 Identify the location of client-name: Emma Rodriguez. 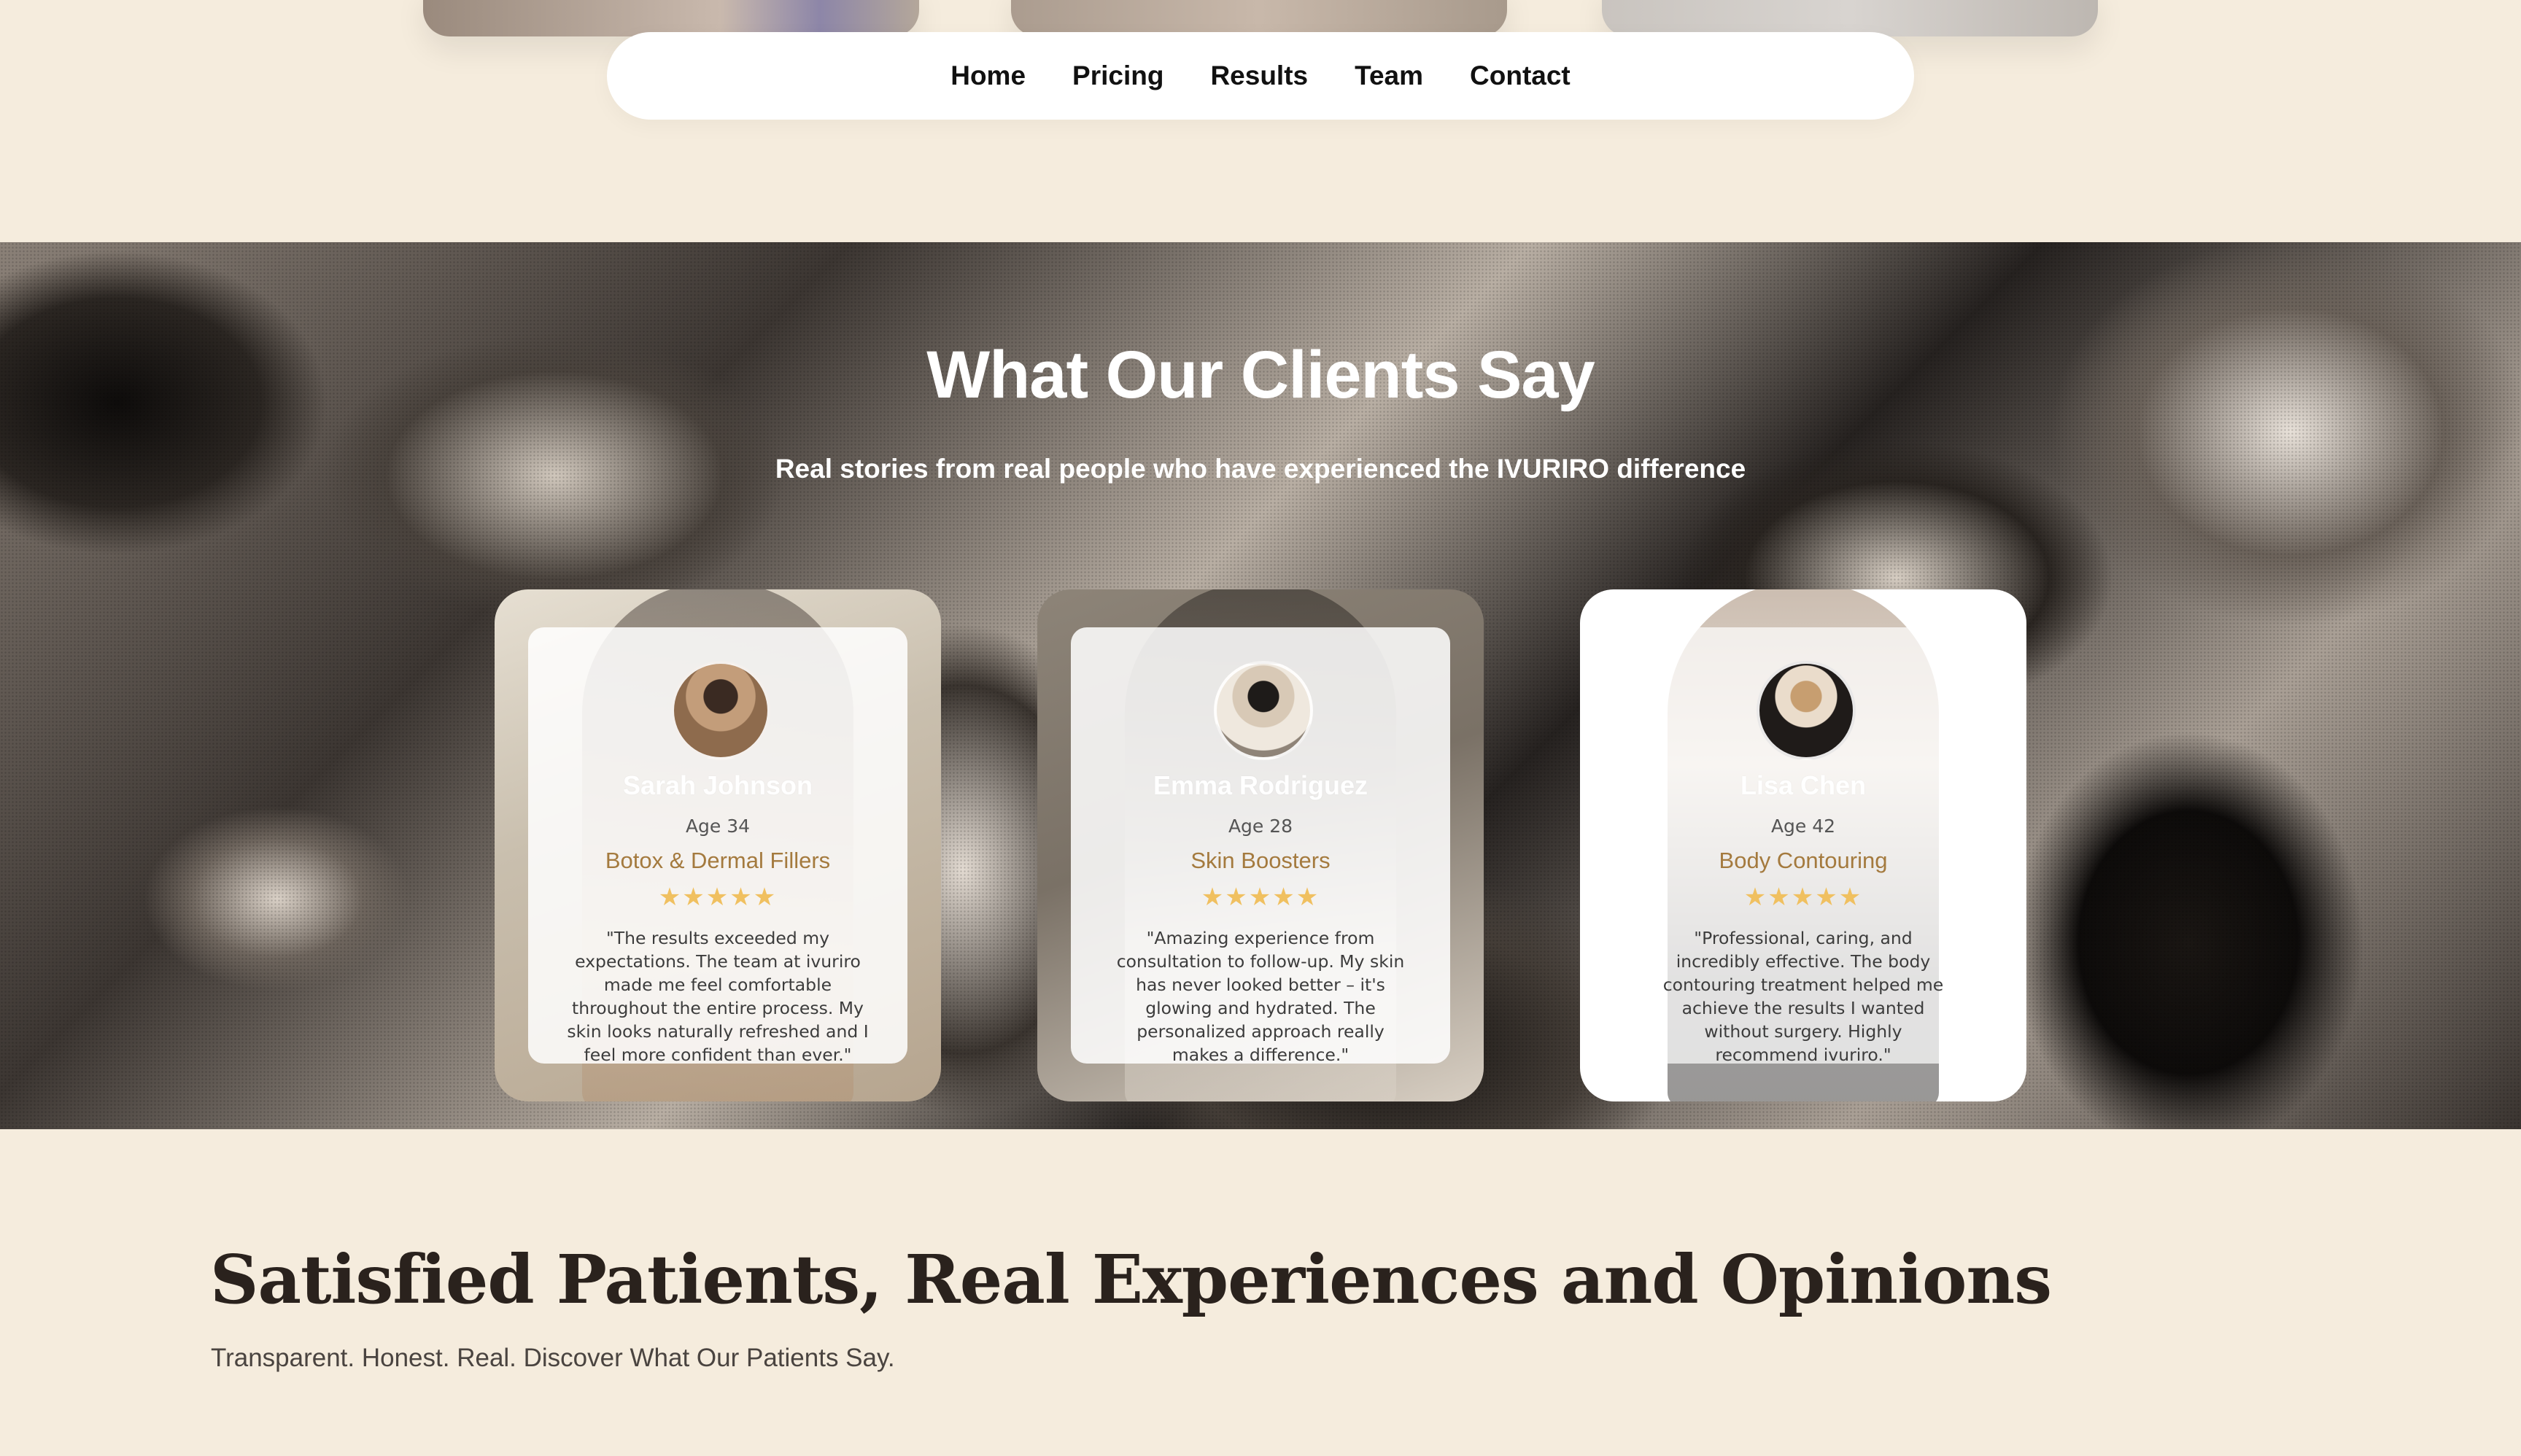
(1260, 785).